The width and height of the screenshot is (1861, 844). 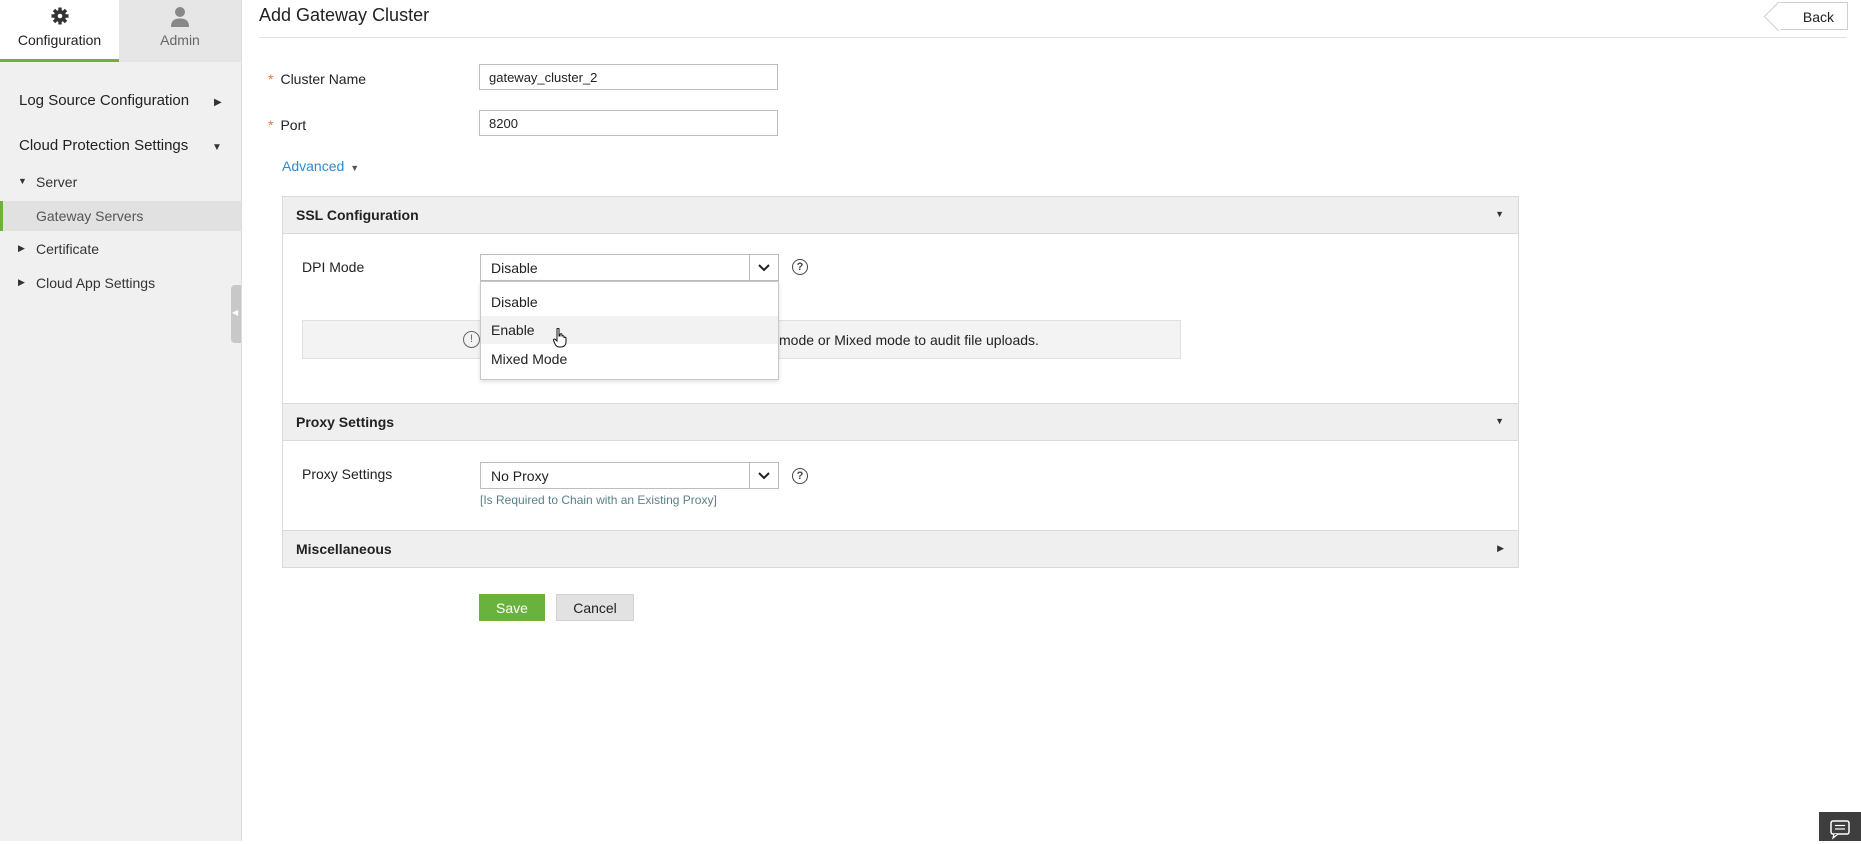 I want to click on hand-cursor-icon, so click(x=559, y=339).